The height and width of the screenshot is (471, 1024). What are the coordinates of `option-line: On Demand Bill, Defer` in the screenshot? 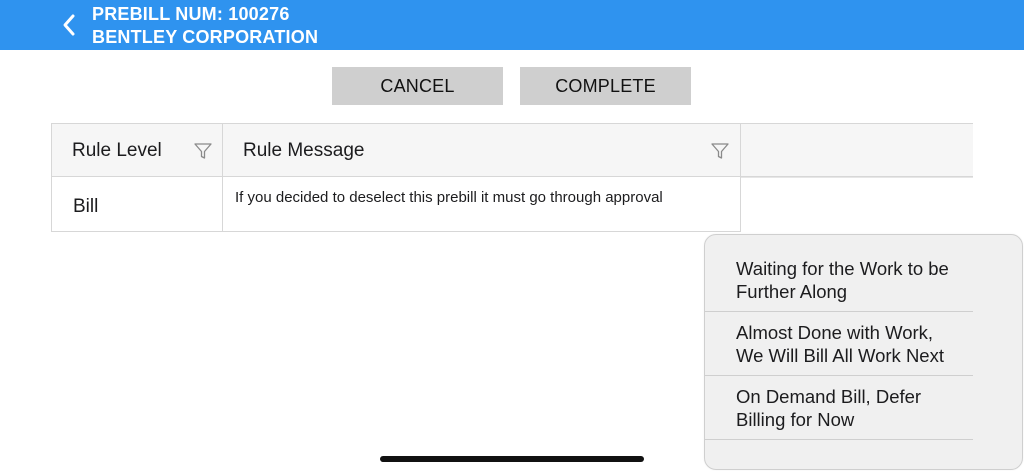 It's located at (829, 396).